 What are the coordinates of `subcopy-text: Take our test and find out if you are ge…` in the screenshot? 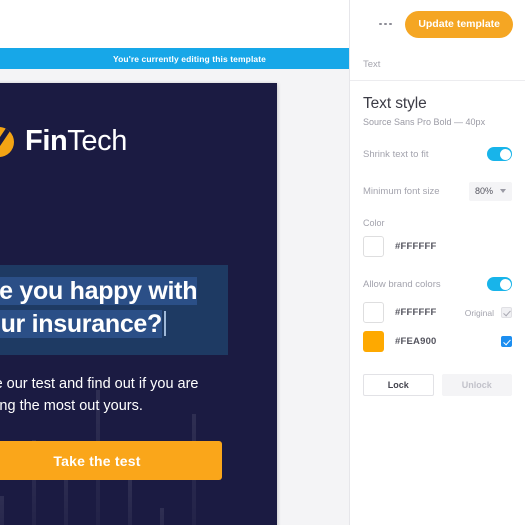 It's located at (111, 395).